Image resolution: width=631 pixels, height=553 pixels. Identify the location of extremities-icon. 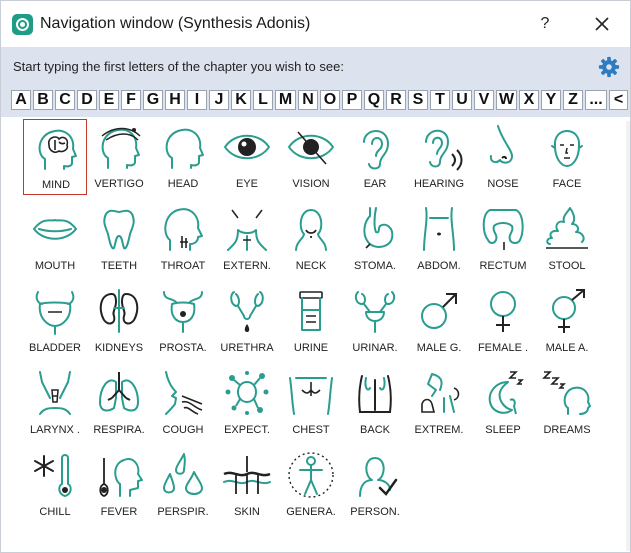
(440, 393).